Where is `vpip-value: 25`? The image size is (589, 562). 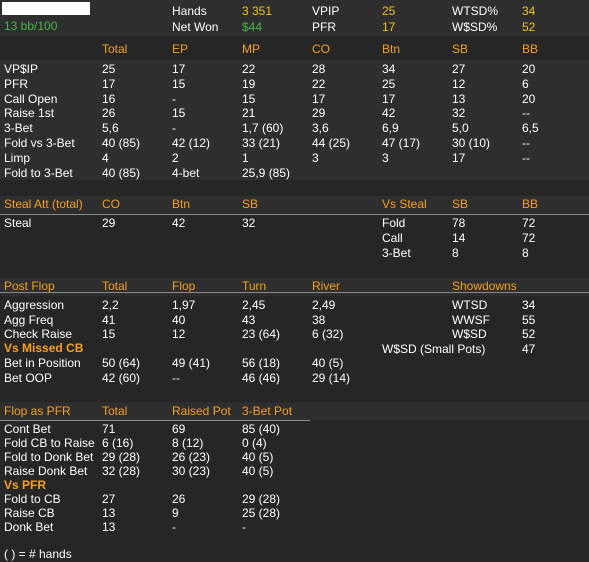 vpip-value: 25 is located at coordinates (389, 11).